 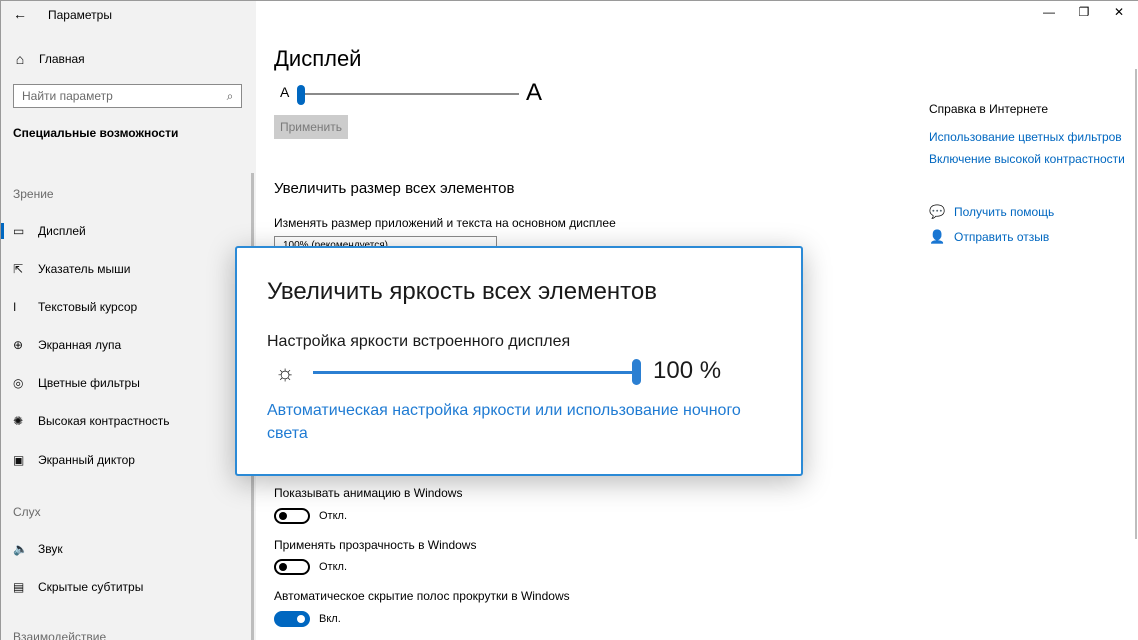 What do you see at coordinates (20, 59) in the screenshot?
I see `home-icon: ⌂` at bounding box center [20, 59].